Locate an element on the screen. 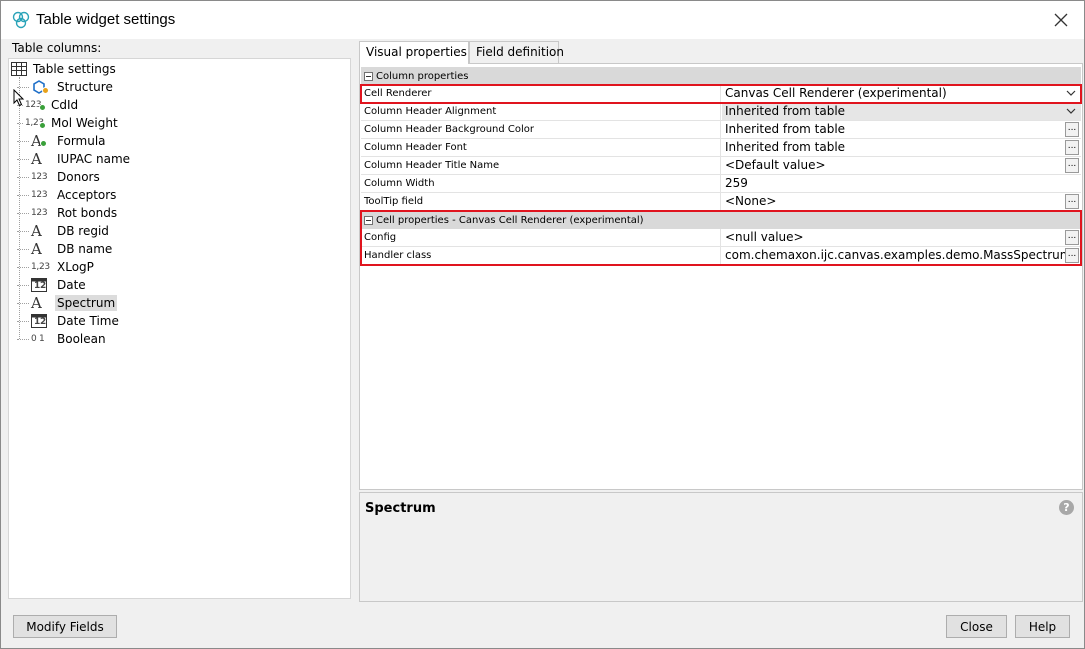 The height and width of the screenshot is (649, 1085). tree-item-label: IUPAC name is located at coordinates (94, 159).